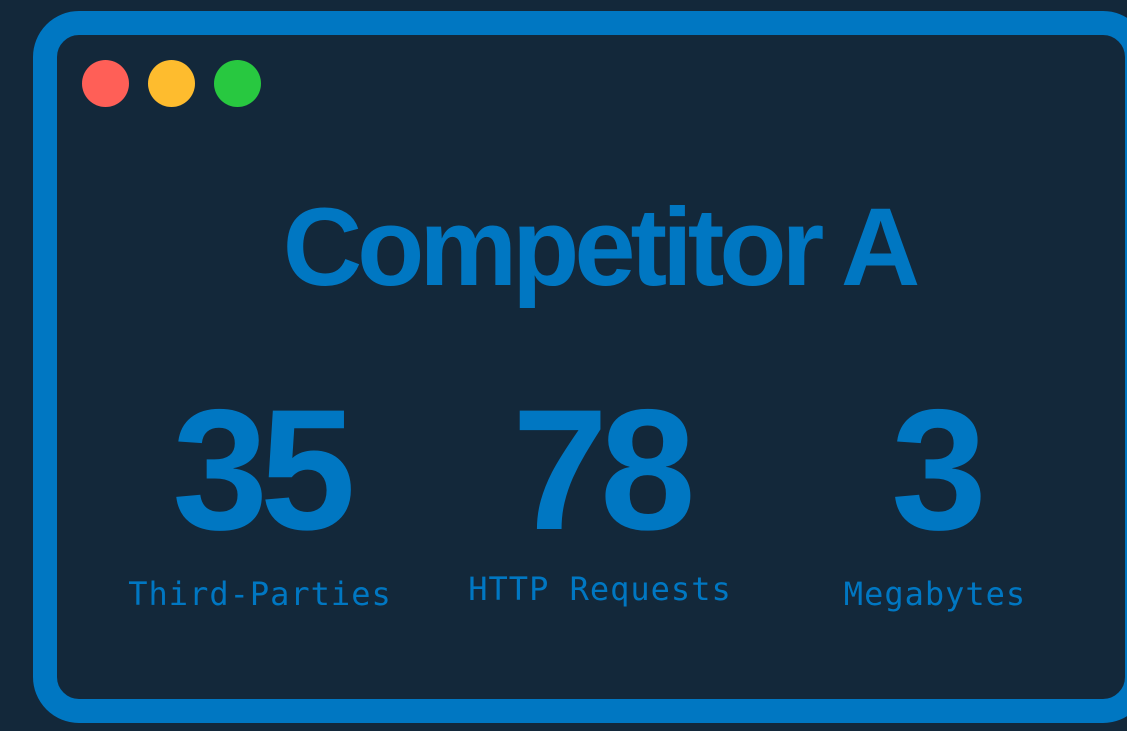 This screenshot has height=731, width=1127. I want to click on stat-http-requests: 78 HTTP Requests, so click(600, 494).